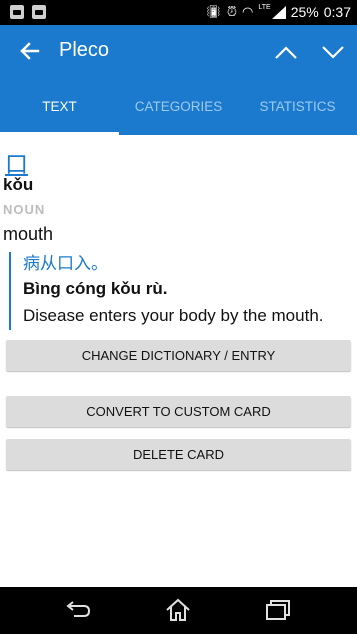 The width and height of the screenshot is (357, 634). I want to click on signal-icon, so click(278, 12).